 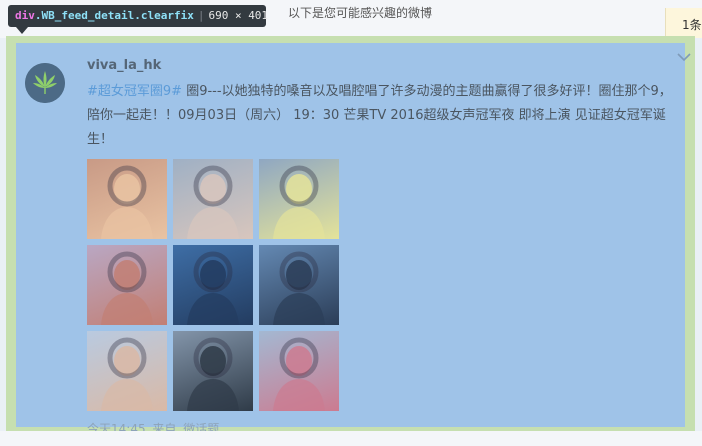 I want to click on topic-link: #超女冠军圈9#, so click(x=134, y=91).